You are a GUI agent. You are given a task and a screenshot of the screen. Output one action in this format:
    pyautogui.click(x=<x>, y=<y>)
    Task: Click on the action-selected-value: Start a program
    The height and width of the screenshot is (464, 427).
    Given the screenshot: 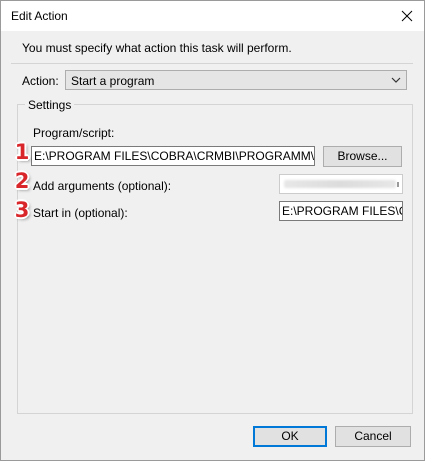 What is the action you would take?
    pyautogui.click(x=113, y=81)
    